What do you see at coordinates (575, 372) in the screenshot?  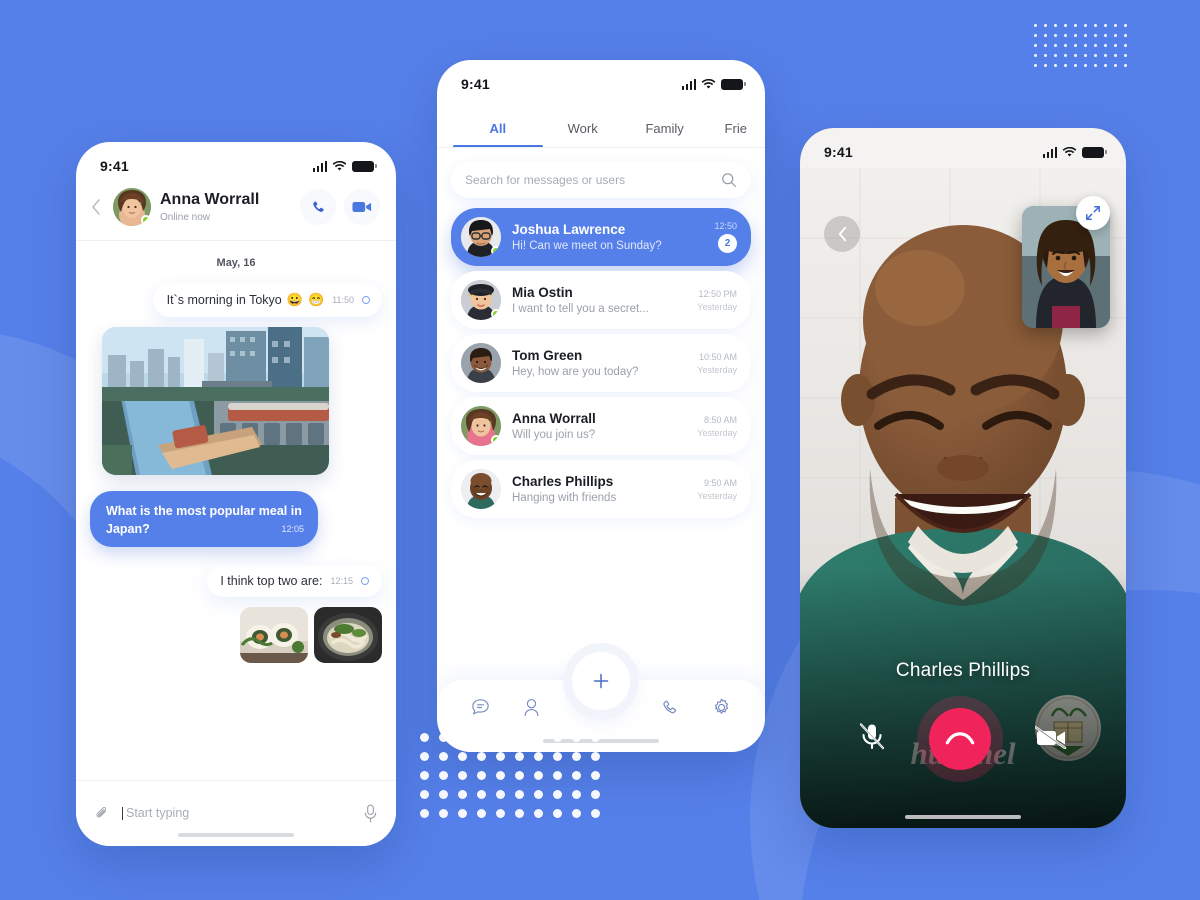 I see `message-preview: Hey, how are you today?` at bounding box center [575, 372].